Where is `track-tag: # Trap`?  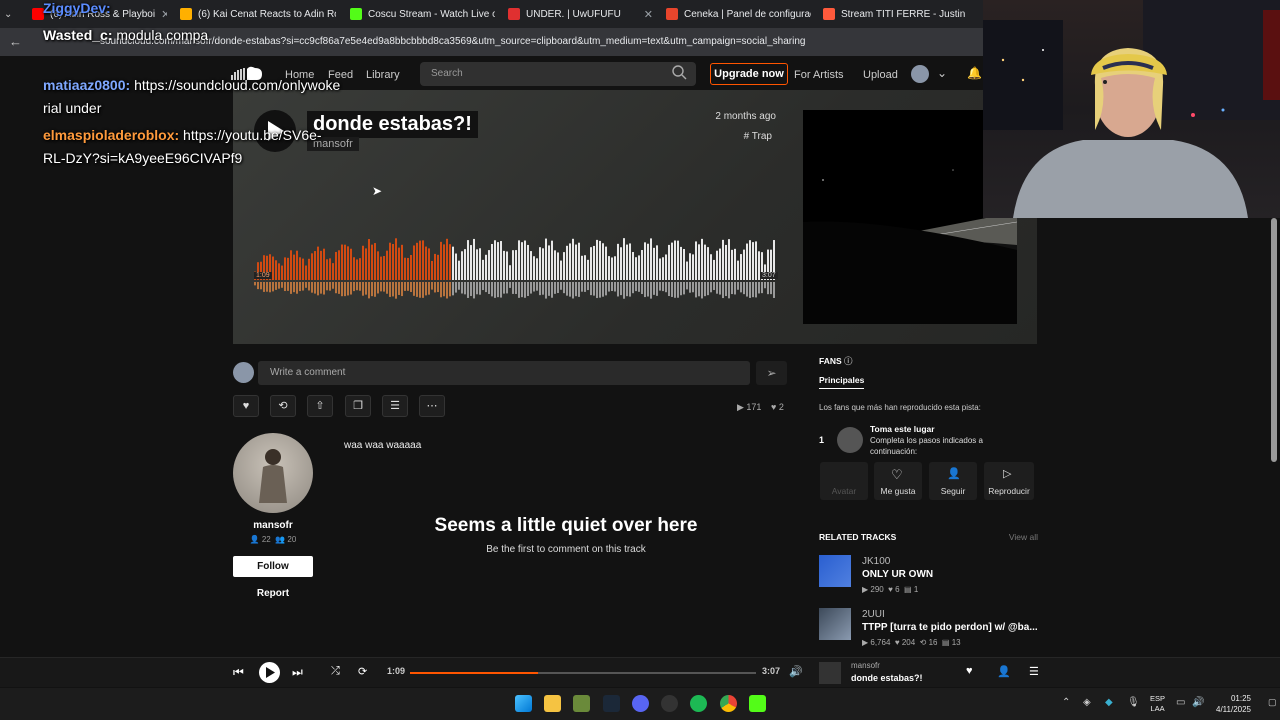 track-tag: # Trap is located at coordinates (746, 136).